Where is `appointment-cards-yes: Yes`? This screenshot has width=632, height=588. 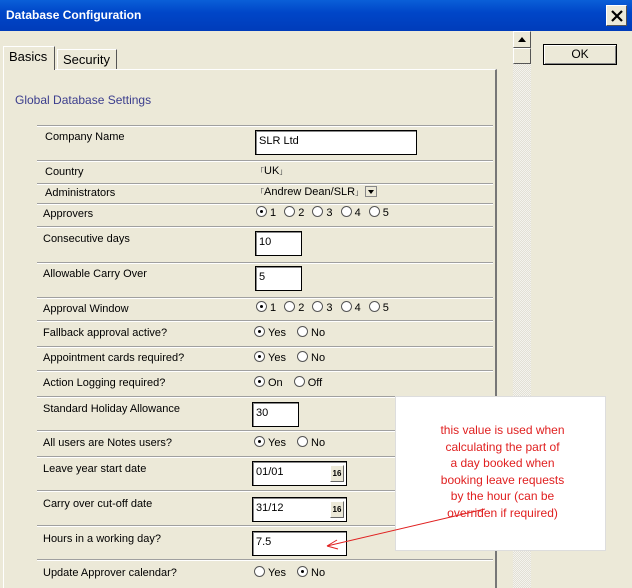
appointment-cards-yes: Yes is located at coordinates (270, 357).